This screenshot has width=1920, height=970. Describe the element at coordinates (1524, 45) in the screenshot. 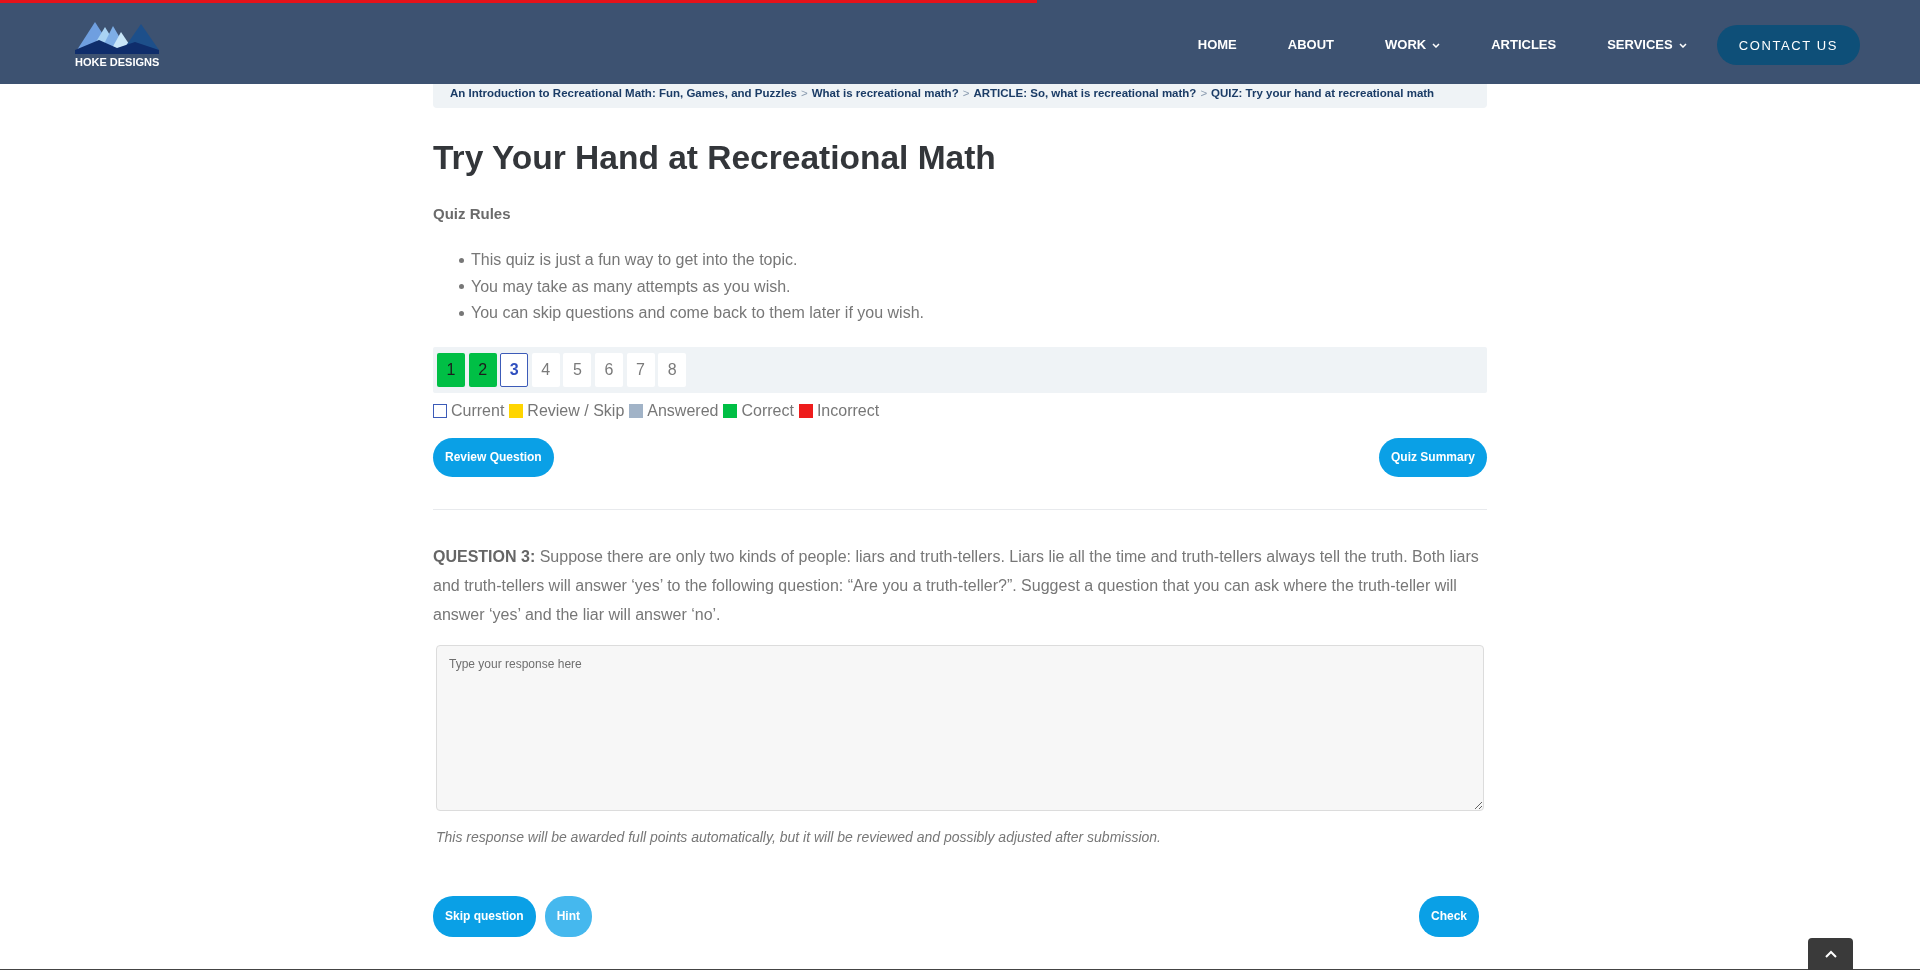

I see `nav-link: ARTICLES` at that location.